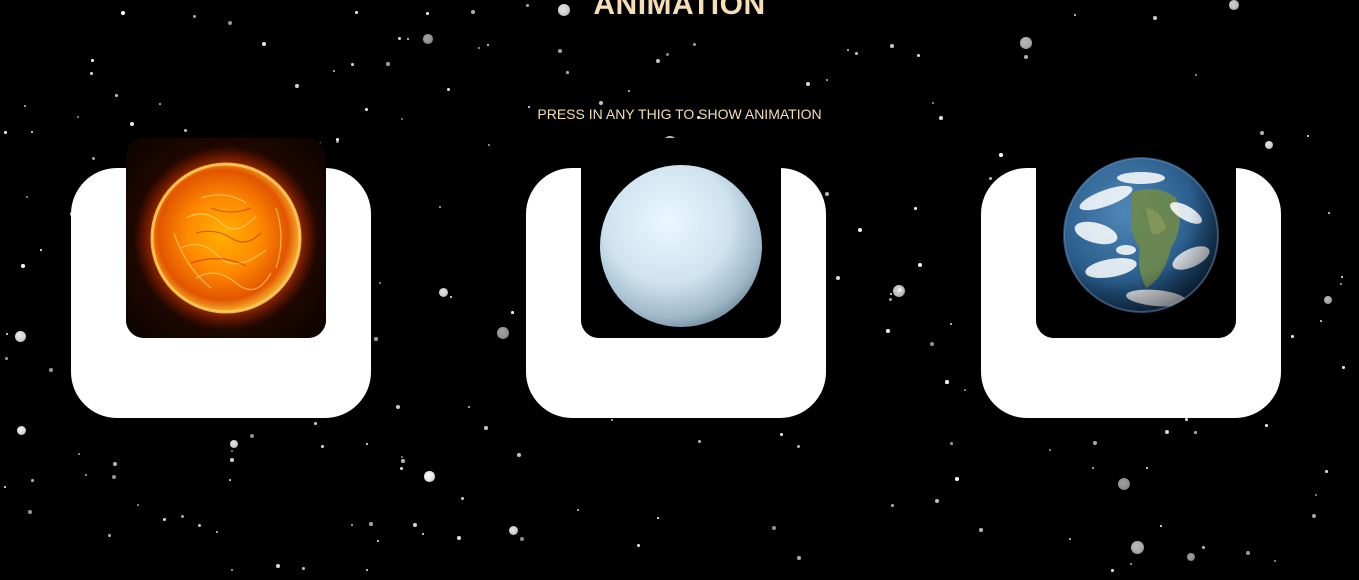  I want to click on earth-tile, so click(1136, 238).